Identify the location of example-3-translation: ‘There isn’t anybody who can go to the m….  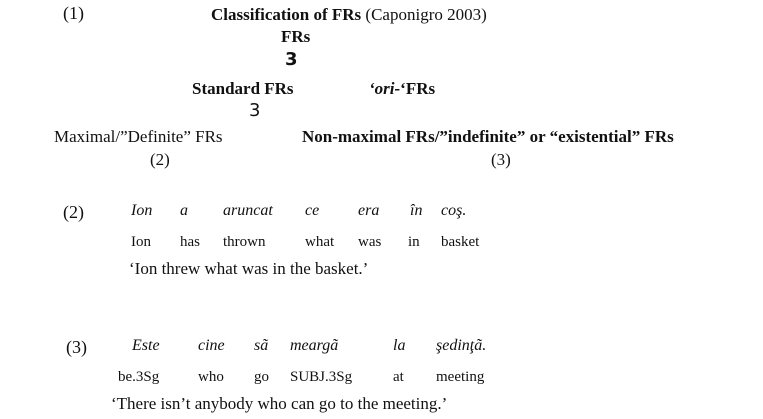
(279, 403).